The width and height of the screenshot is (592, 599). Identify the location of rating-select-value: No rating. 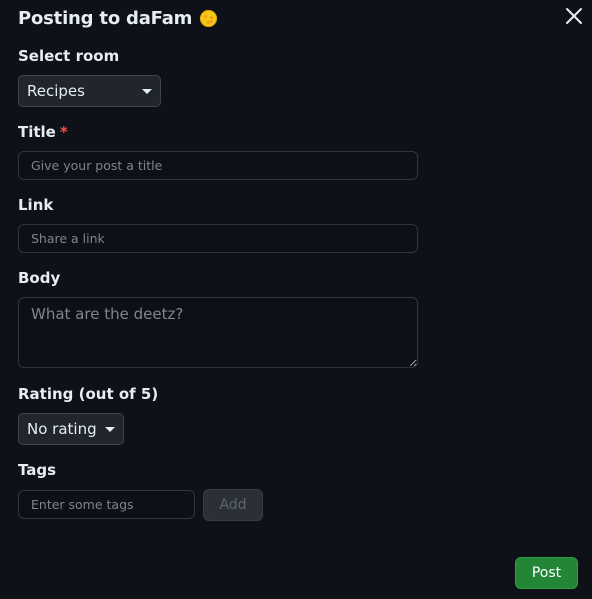
(62, 429).